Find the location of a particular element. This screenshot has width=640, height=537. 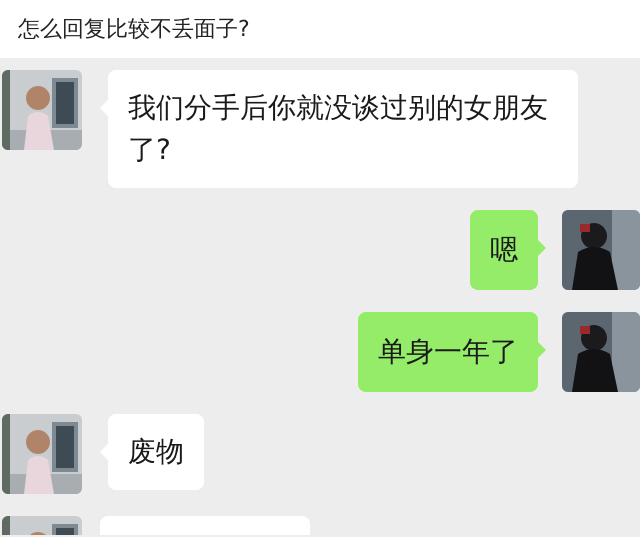

message-bubble: 单身一年了 is located at coordinates (448, 352).